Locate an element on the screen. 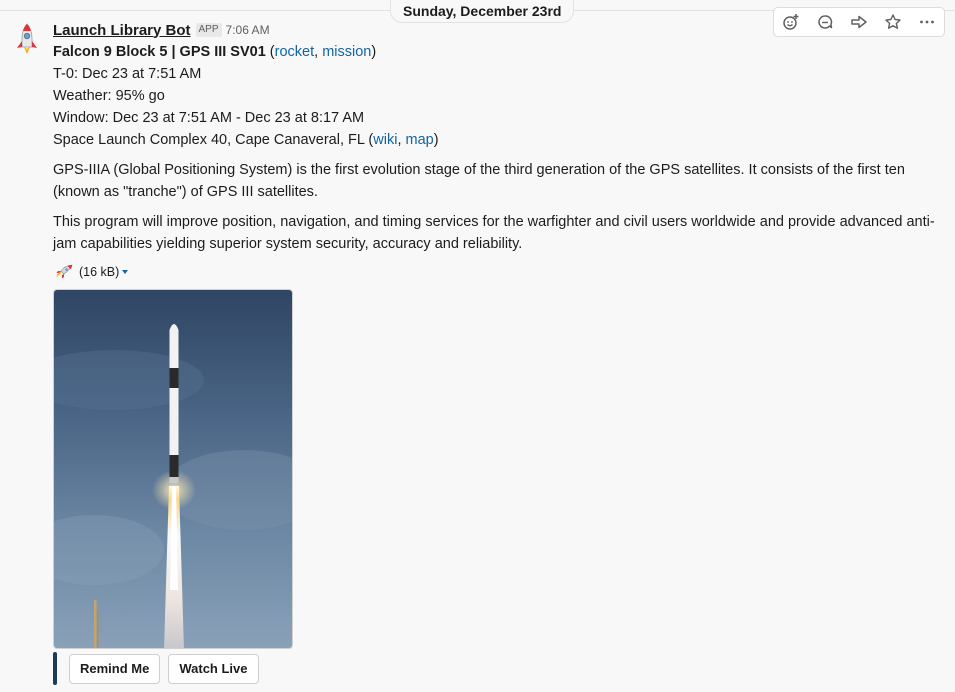 The image size is (955, 692). t0-line: T-0: Dec 23 at 7:51 AM is located at coordinates (127, 74).